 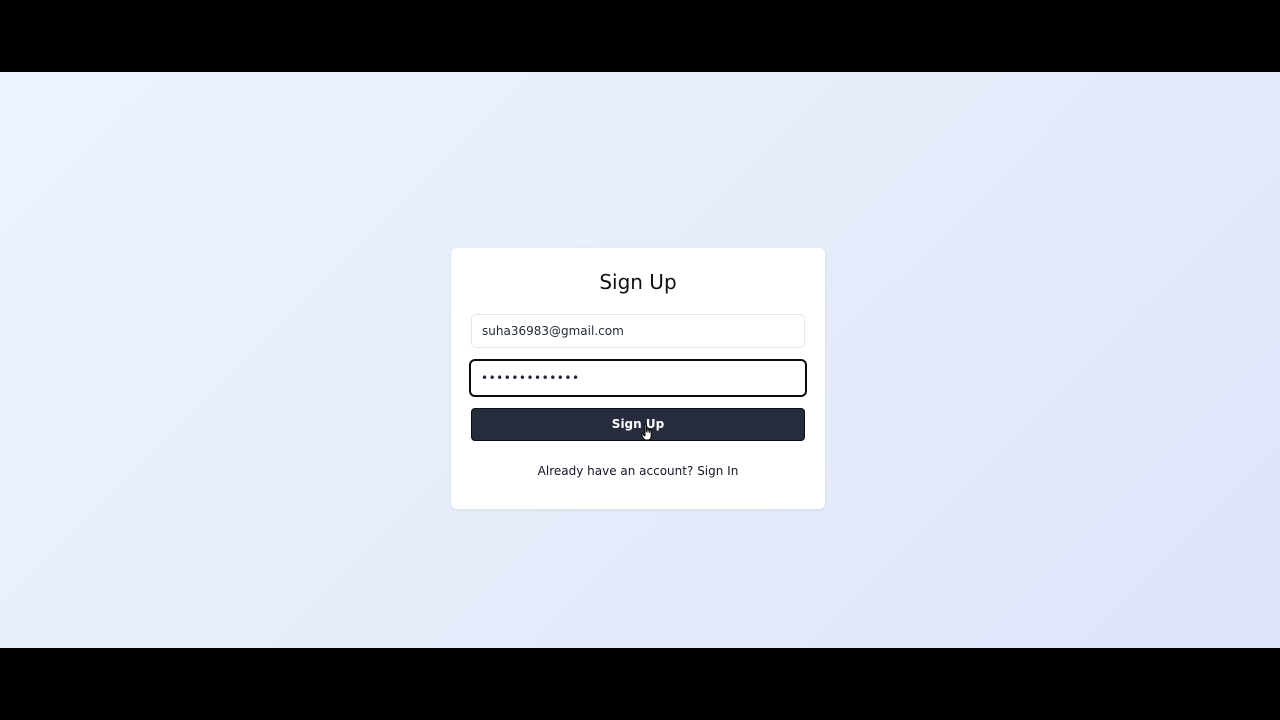 I want to click on page-title: Sign Up, so click(x=638, y=282).